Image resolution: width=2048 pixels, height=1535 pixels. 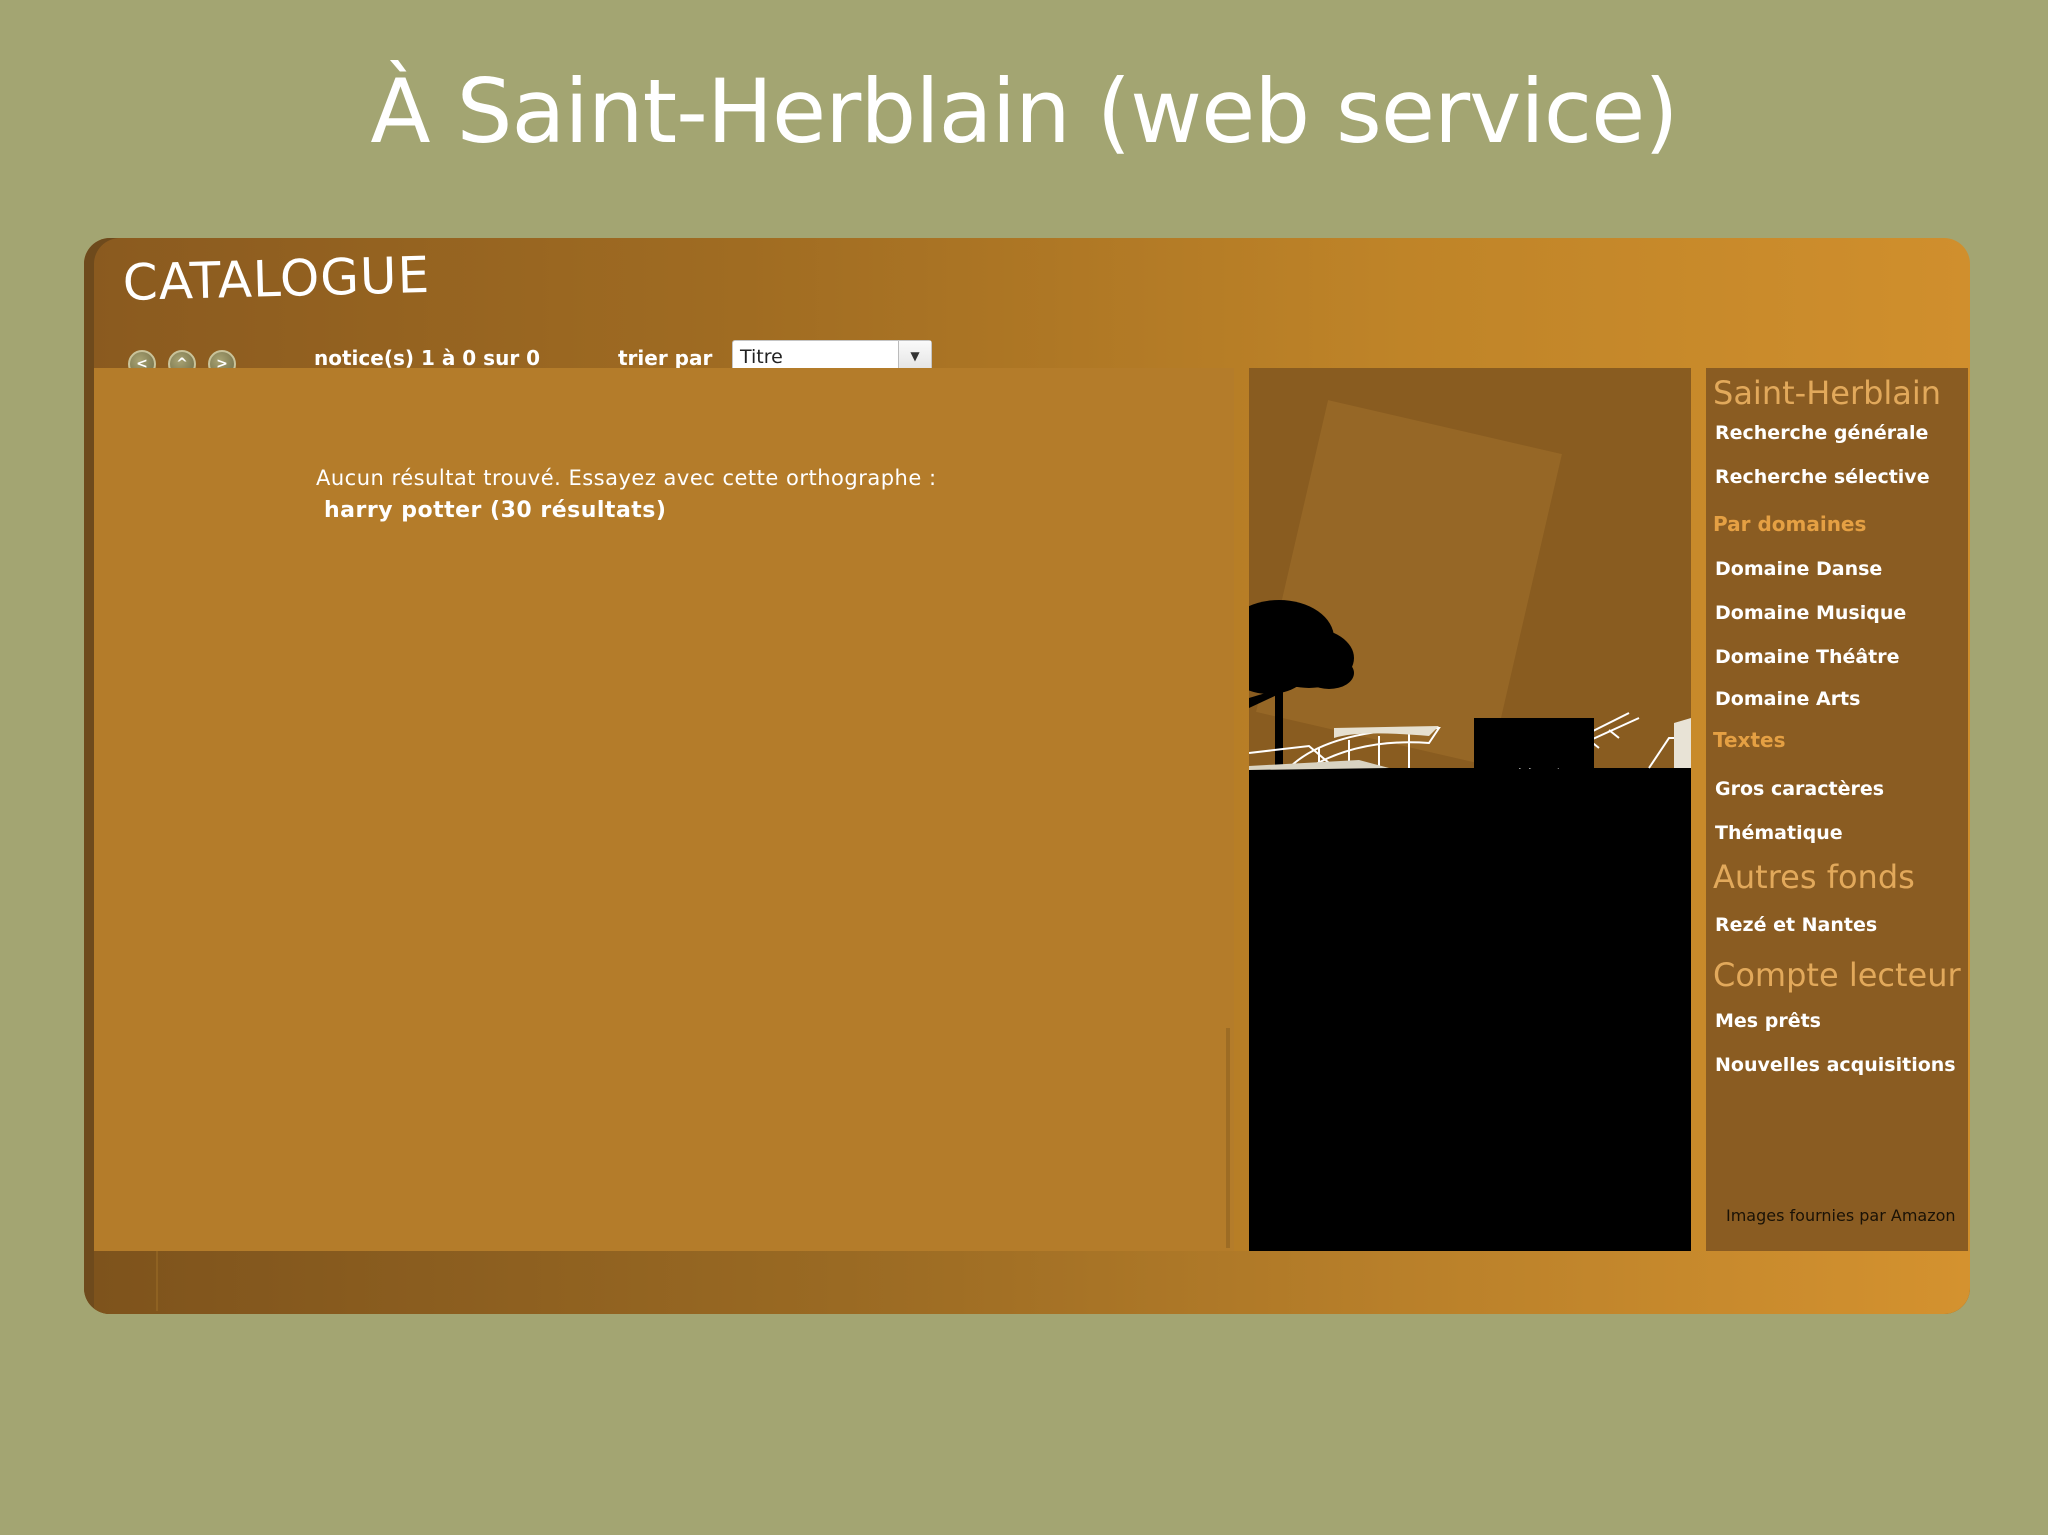 I want to click on sidebar-heading-saint-herblain: Saint-Herblain, so click(x=1827, y=393).